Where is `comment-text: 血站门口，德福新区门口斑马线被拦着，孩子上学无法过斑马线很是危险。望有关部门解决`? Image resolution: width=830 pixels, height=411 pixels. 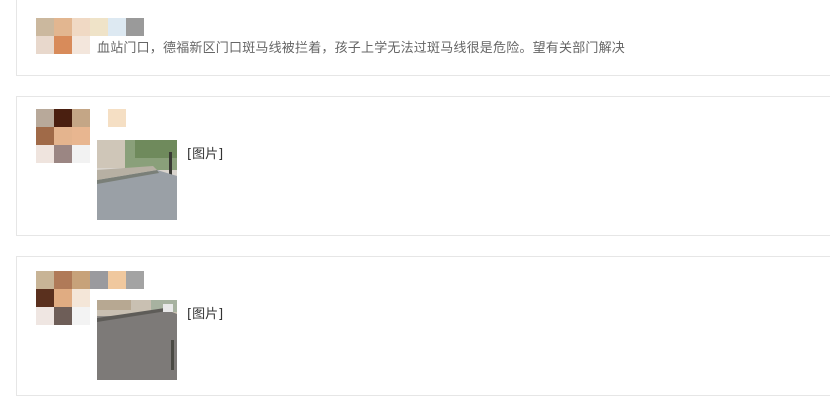 comment-text: 血站门口，德福新区门口斑马线被拦着，孩子上学无法过斑马线很是危险。望有关部门解决 is located at coordinates (361, 48).